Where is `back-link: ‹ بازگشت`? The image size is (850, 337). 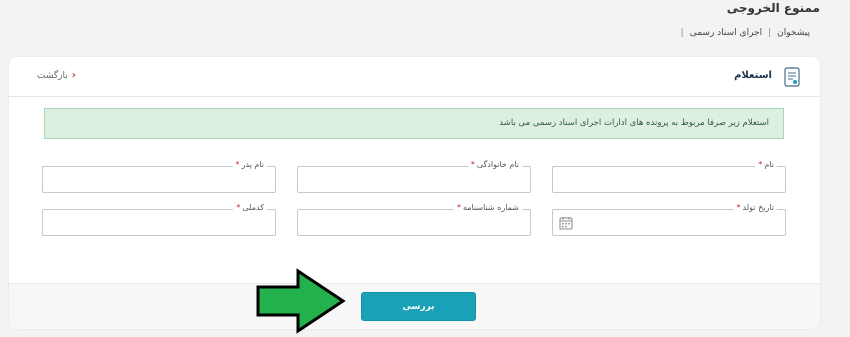
back-link: ‹ بازگشت is located at coordinates (56, 75).